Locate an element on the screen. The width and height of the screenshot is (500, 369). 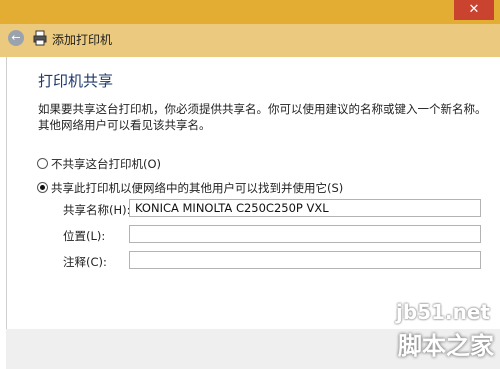
close-button: ✕ is located at coordinates (474, 10).